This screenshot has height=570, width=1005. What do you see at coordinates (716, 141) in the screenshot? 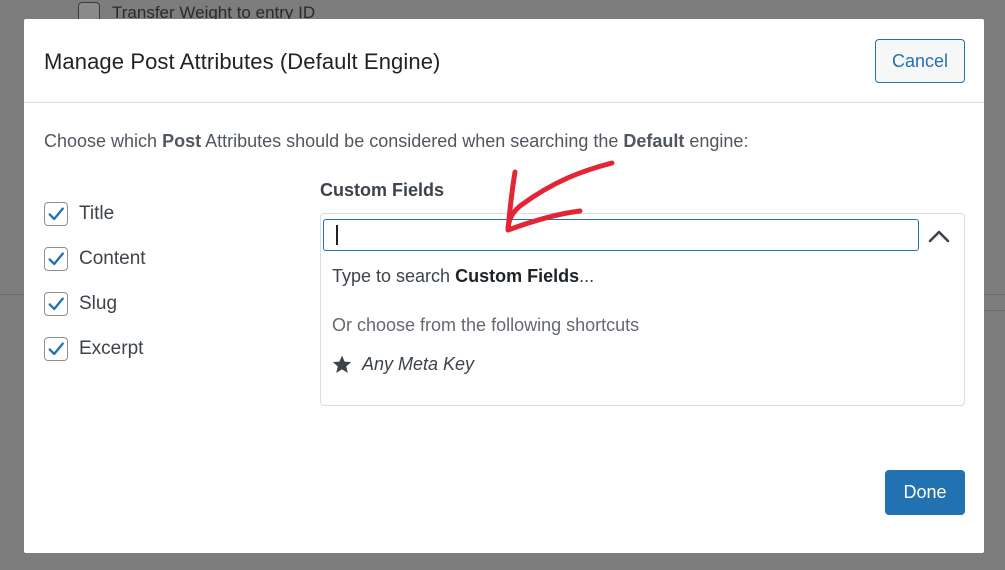
I see `intro-suffix: engine:` at bounding box center [716, 141].